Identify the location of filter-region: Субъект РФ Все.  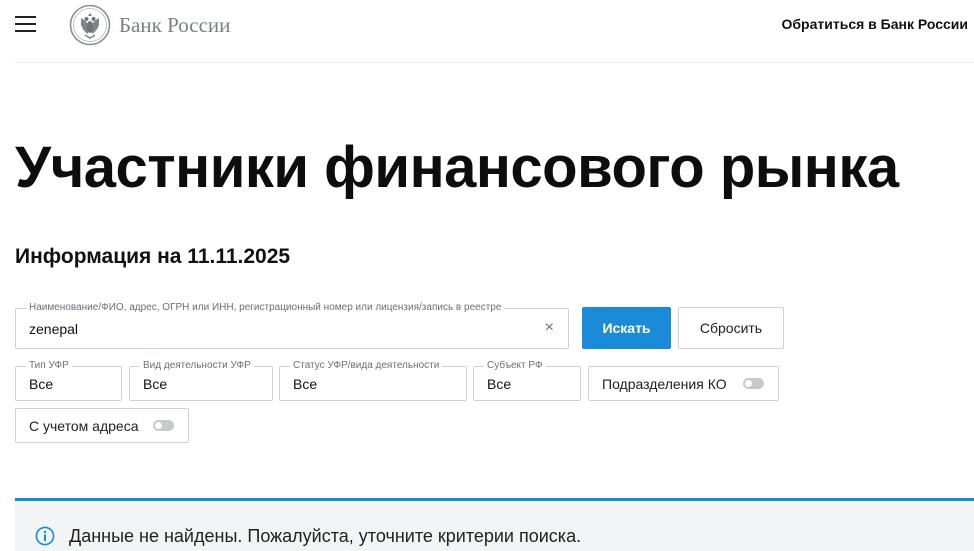
(527, 380).